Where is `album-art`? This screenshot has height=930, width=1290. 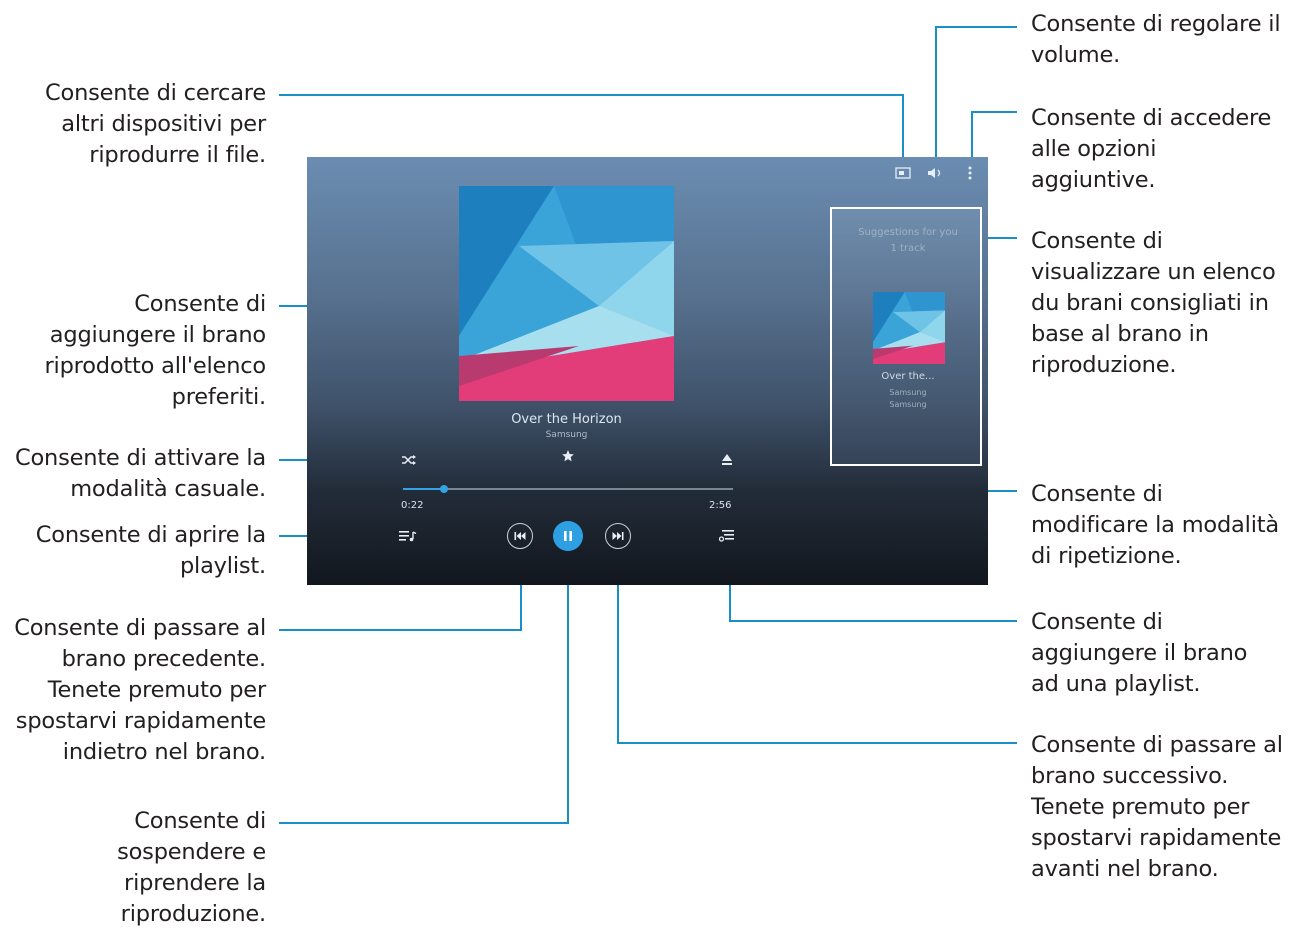
album-art is located at coordinates (566, 293).